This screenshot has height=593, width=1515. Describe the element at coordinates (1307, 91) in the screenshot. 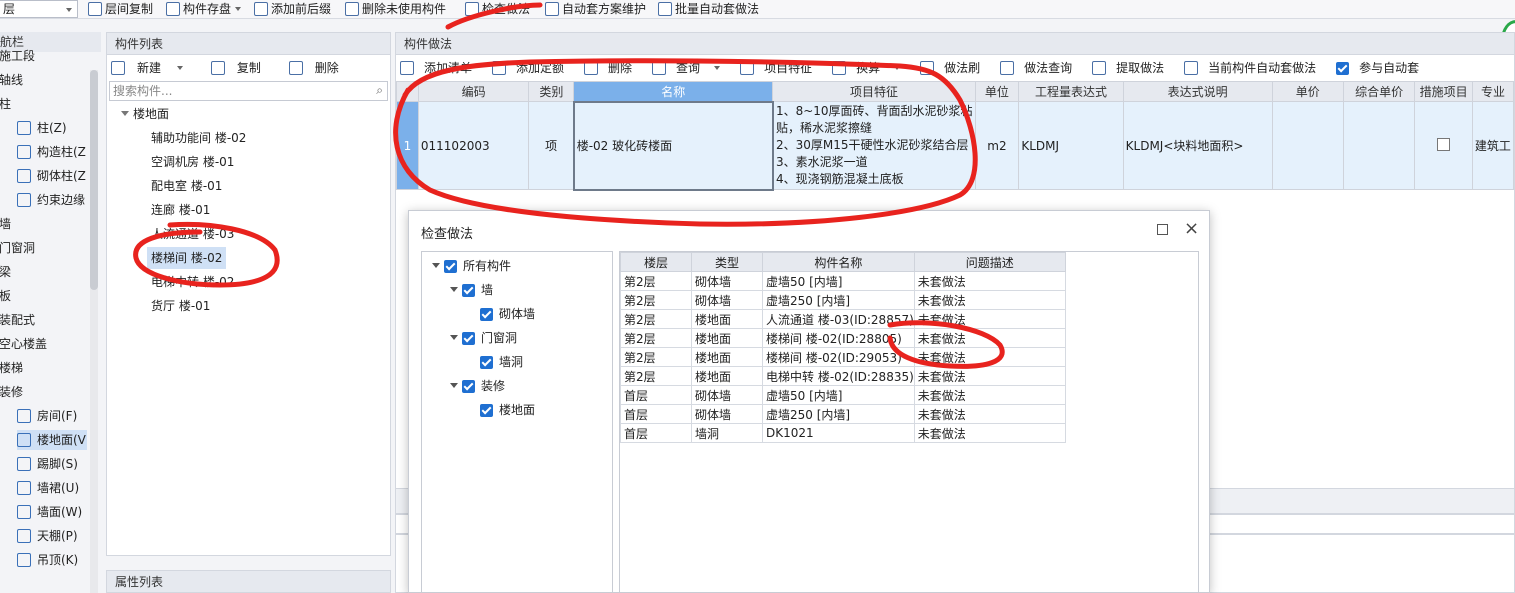

I see `column-header: 单价` at that location.